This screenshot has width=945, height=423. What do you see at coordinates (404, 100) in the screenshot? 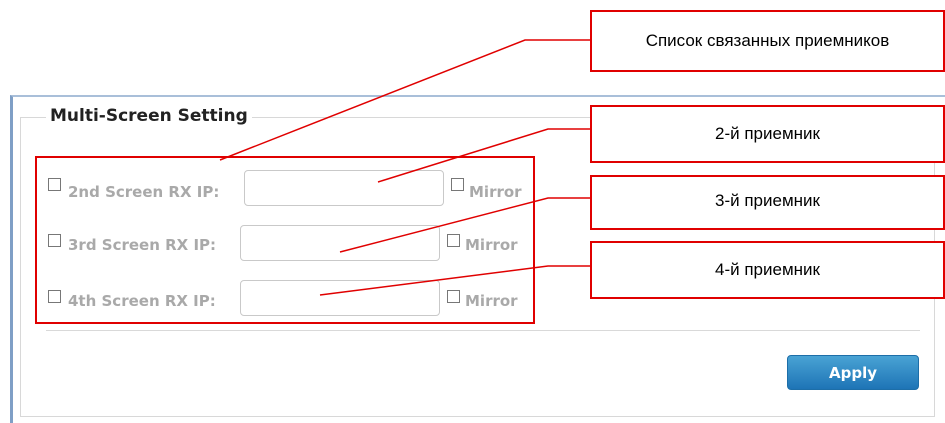
I see `callout-line-linked` at bounding box center [404, 100].